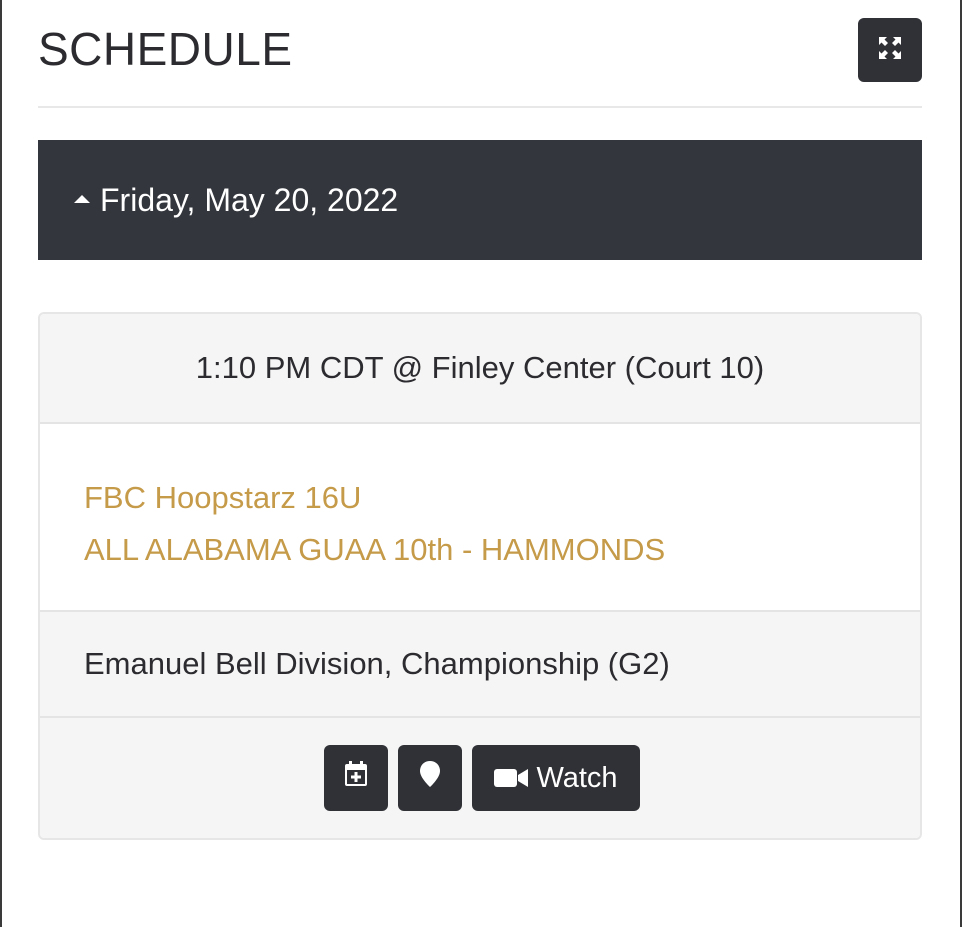 The width and height of the screenshot is (962, 927). I want to click on game-actions: Watch, so click(480, 778).